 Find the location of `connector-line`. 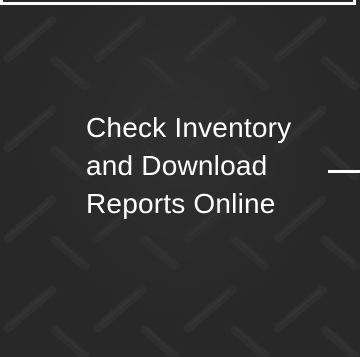

connector-line is located at coordinates (344, 171).